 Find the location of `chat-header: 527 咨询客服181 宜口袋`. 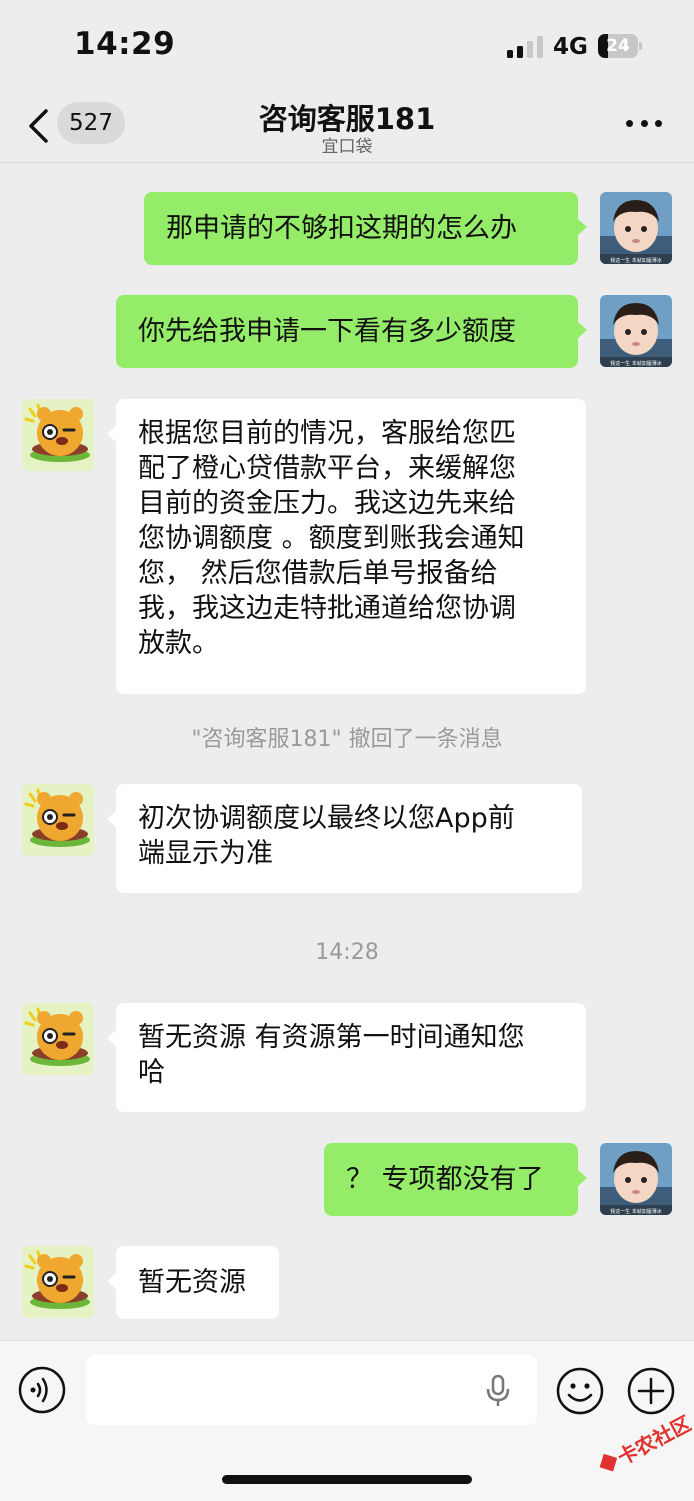

chat-header: 527 咨询客服181 宜口袋 is located at coordinates (347, 126).